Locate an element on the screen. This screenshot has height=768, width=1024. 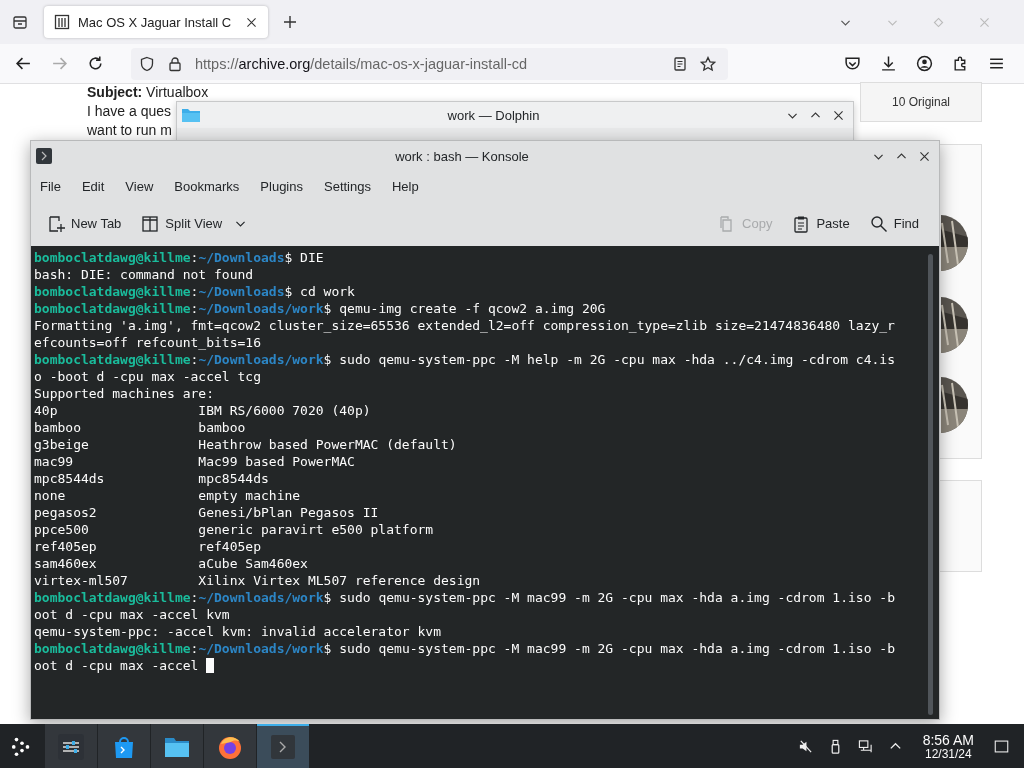
terminal-line: ref405ep ref405ep is located at coordinates (148, 546).